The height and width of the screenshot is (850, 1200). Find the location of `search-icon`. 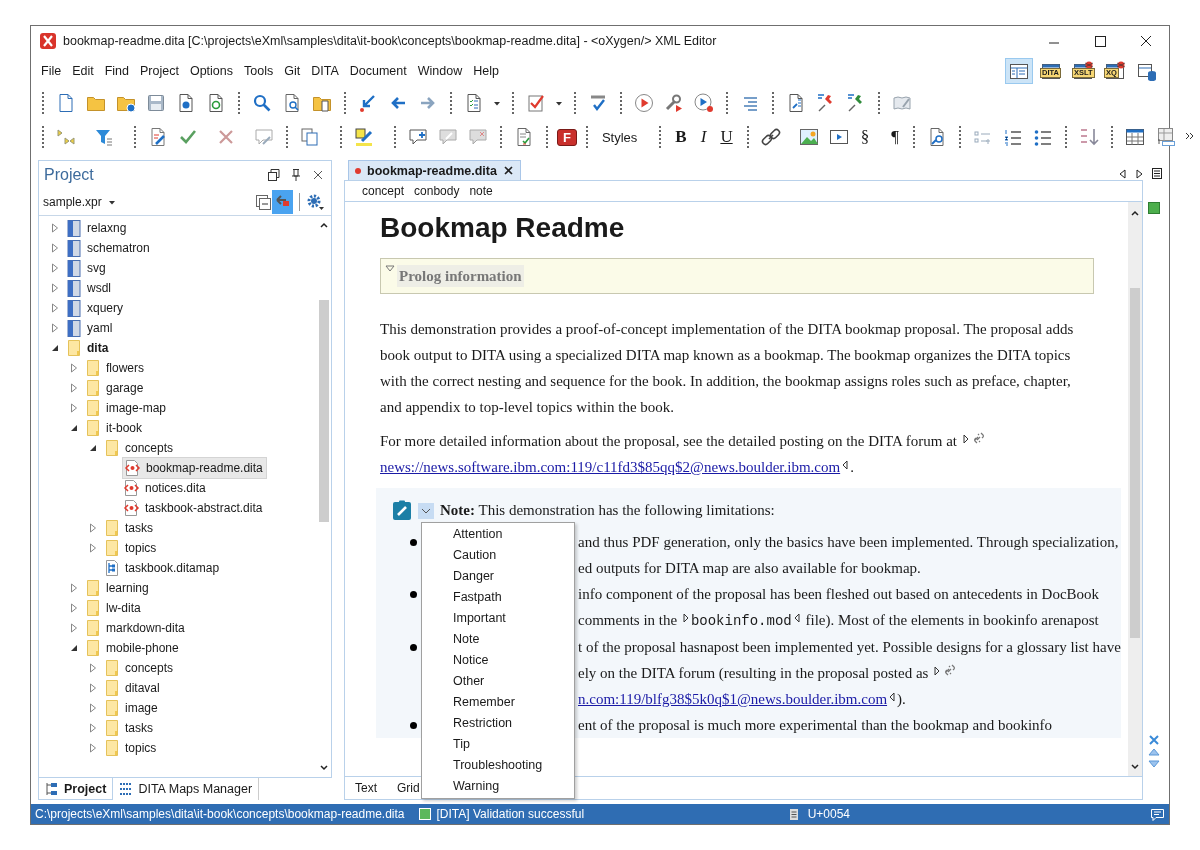

search-icon is located at coordinates (262, 103).